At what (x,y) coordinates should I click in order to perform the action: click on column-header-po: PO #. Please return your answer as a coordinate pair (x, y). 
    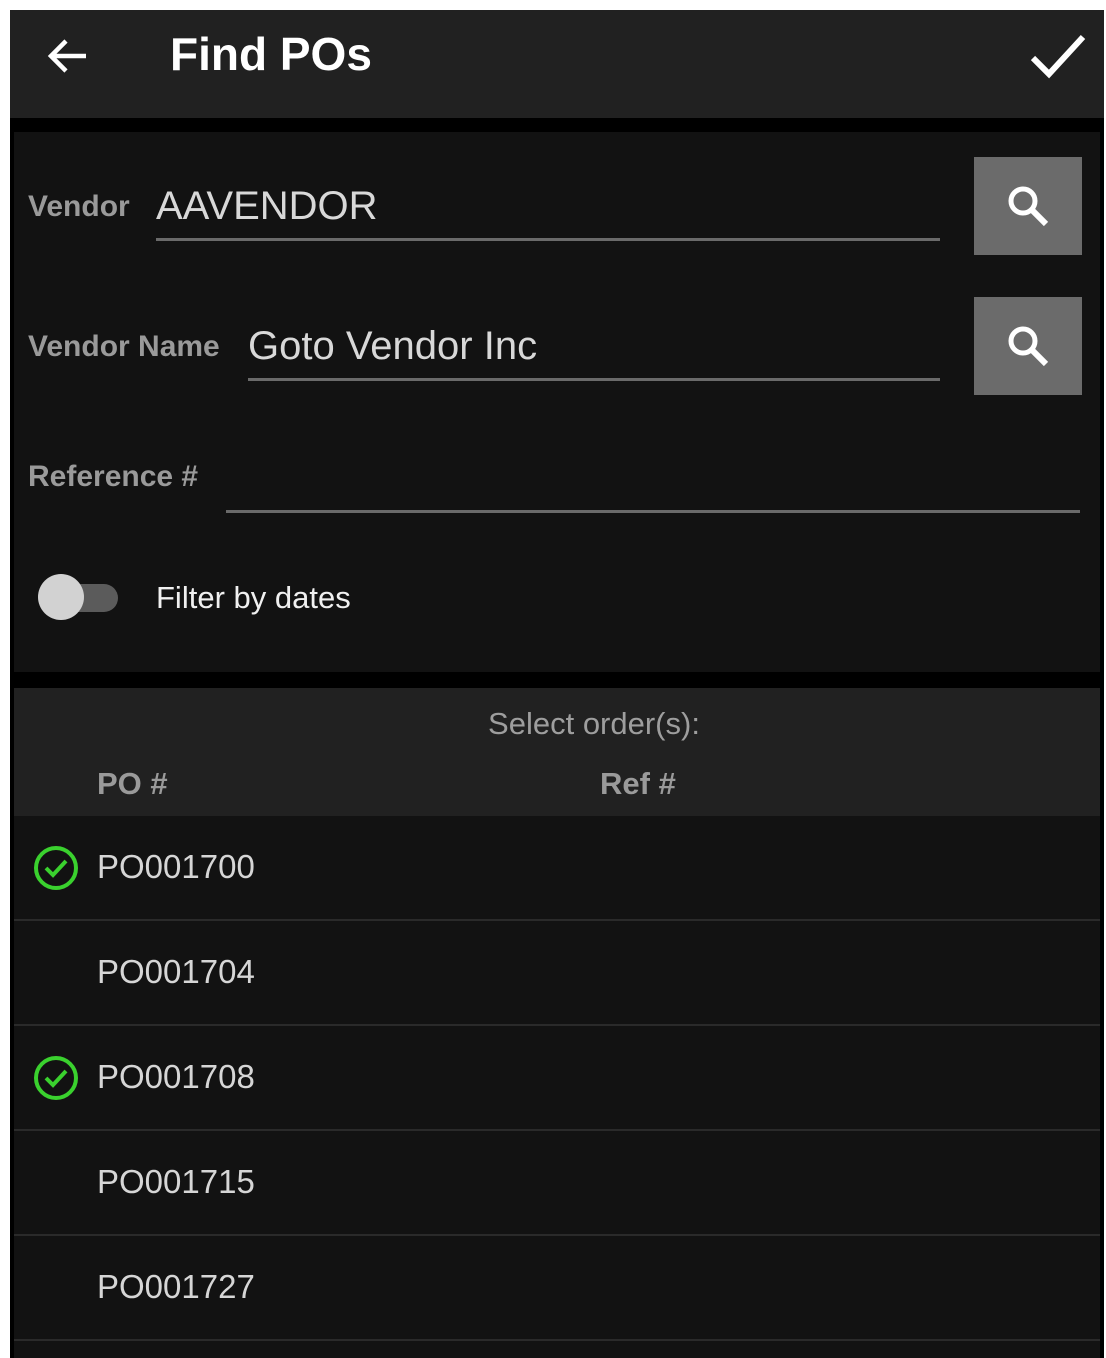
    Looking at the image, I should click on (132, 783).